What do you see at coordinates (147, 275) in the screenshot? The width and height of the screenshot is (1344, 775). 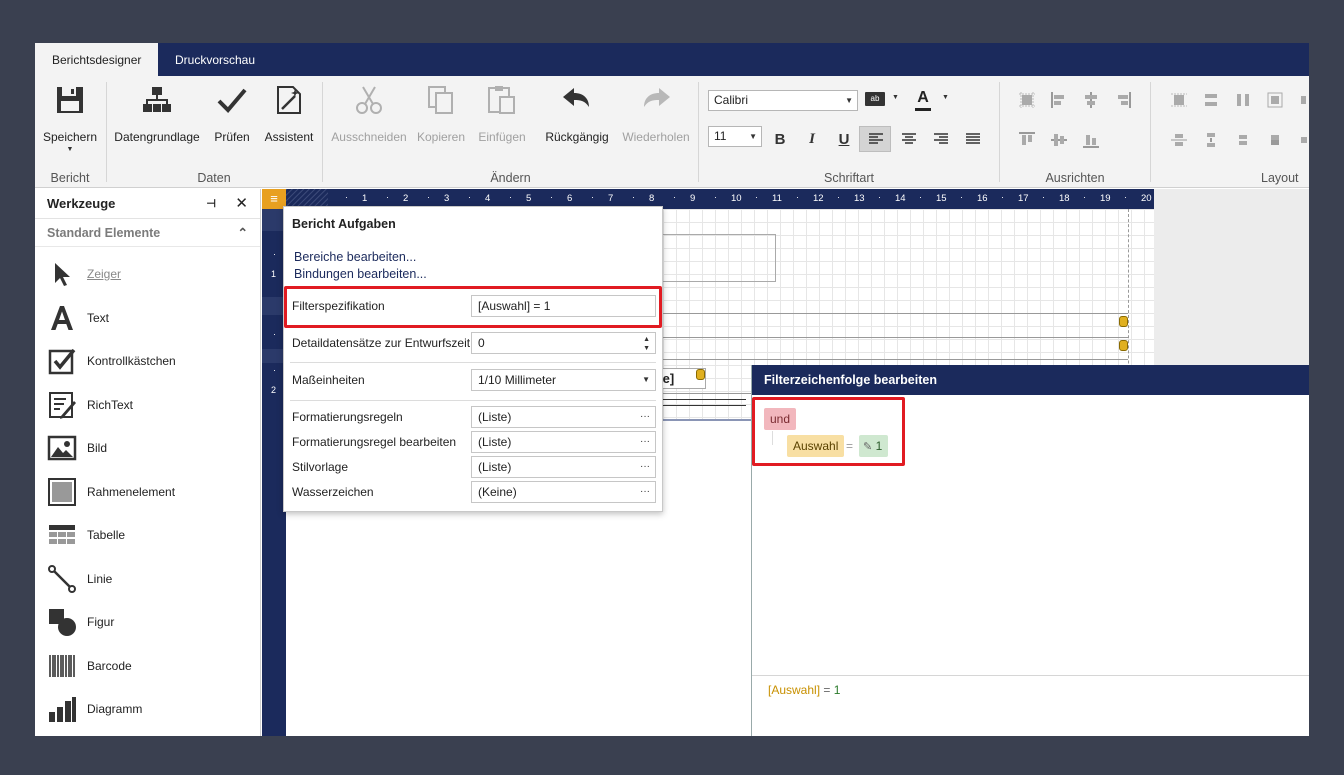 I see `toolbox-item-zeiger: Zeiger` at bounding box center [147, 275].